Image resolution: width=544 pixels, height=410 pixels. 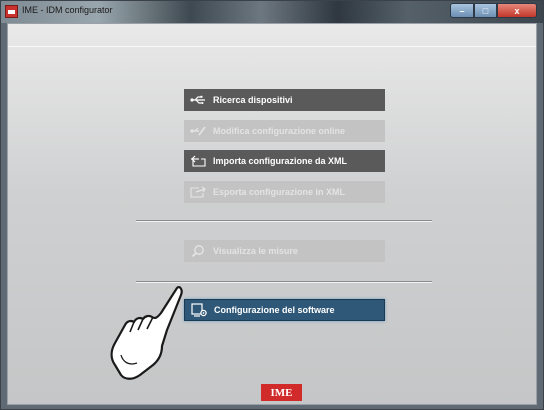 What do you see at coordinates (198, 131) in the screenshot?
I see `usb-edit-icon` at bounding box center [198, 131].